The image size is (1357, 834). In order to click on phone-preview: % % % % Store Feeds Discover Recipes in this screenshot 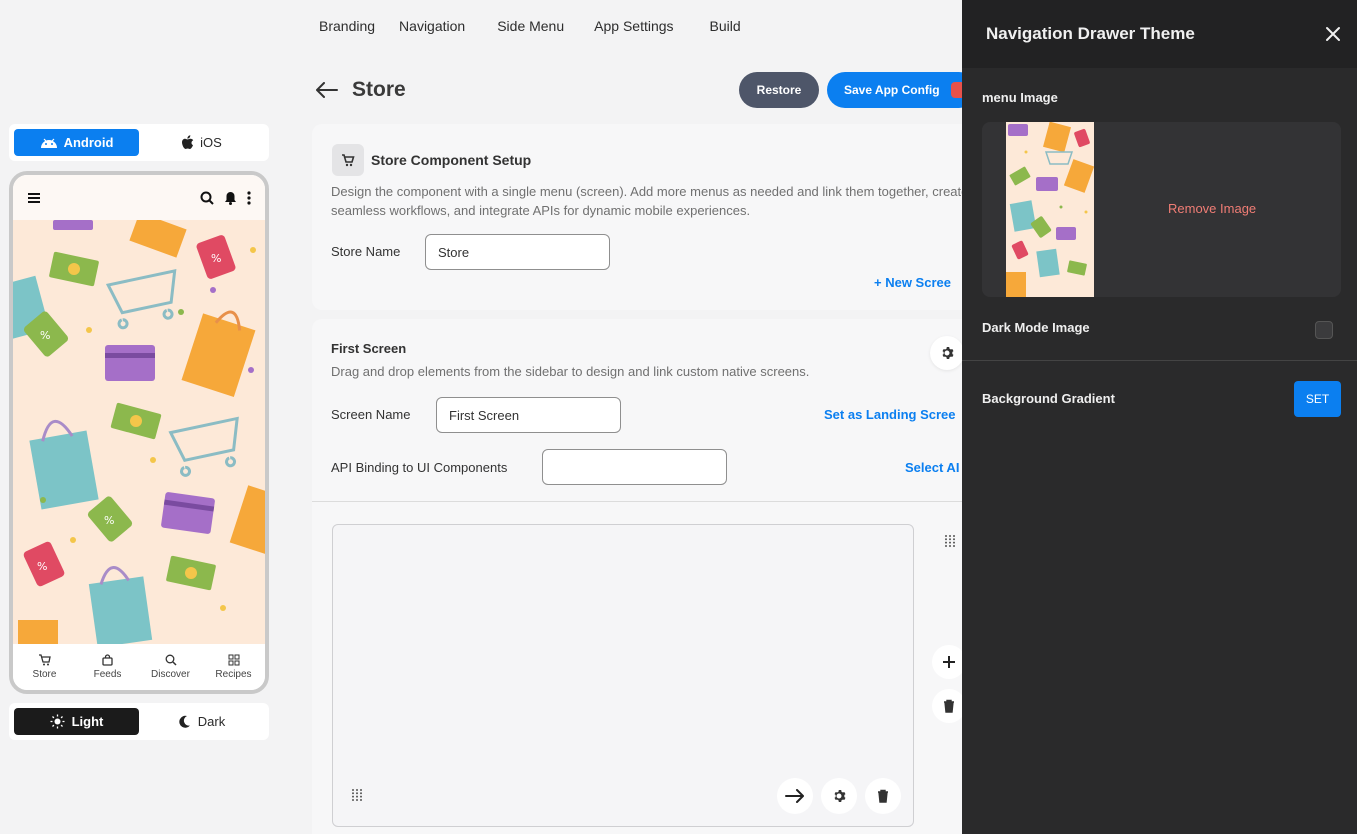, I will do `click(139, 432)`.